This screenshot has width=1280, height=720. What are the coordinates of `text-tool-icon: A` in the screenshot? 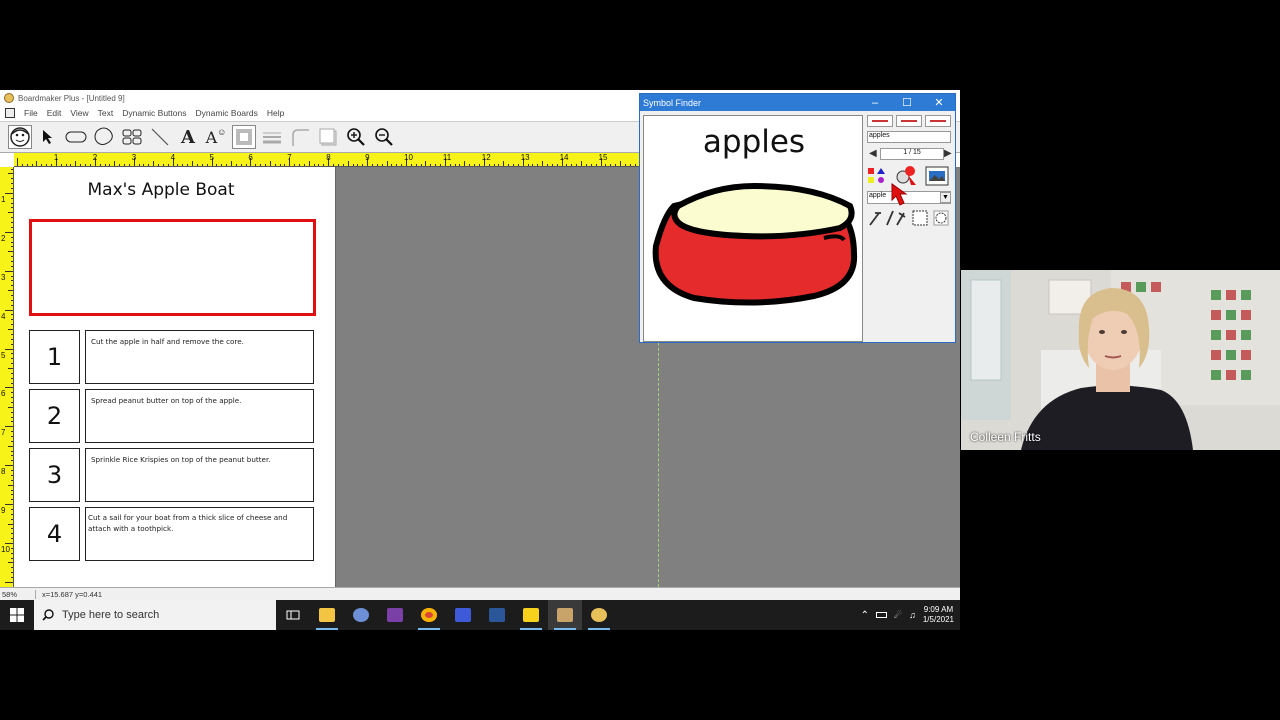 It's located at (188, 137).